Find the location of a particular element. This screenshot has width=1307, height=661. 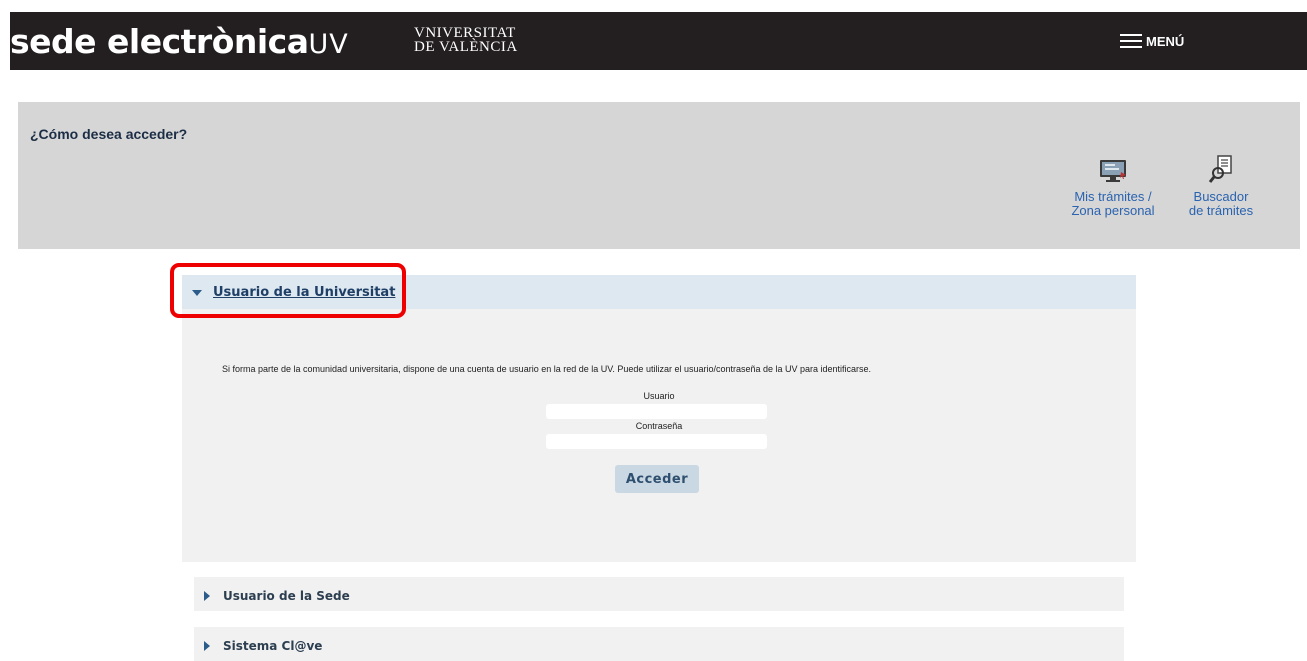

buscador-tramites-link: Buscador de trámites is located at coordinates (1221, 186).